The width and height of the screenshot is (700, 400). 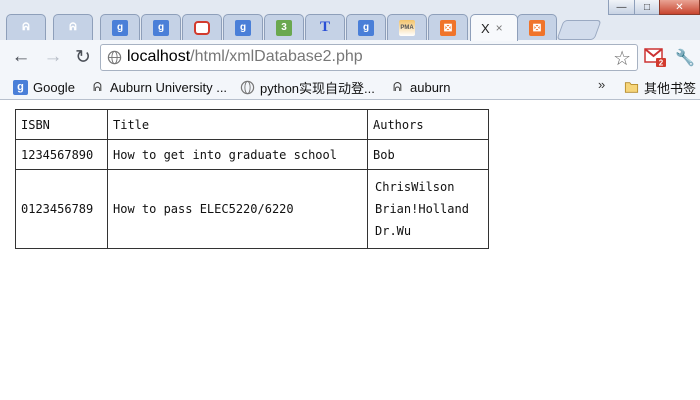 I want to click on green-3-icon: 3, so click(x=284, y=27).